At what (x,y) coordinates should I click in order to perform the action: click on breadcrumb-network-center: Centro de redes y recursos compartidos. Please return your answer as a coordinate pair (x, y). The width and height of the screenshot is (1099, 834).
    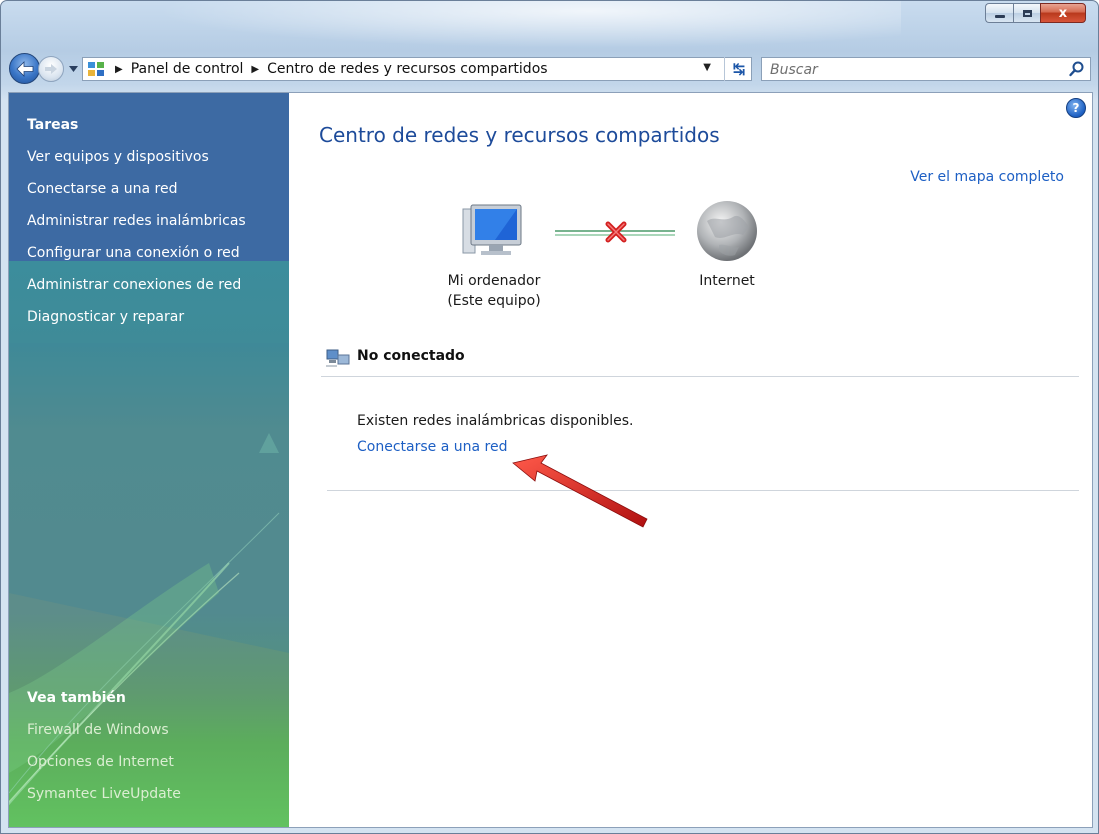
    Looking at the image, I should click on (407, 69).